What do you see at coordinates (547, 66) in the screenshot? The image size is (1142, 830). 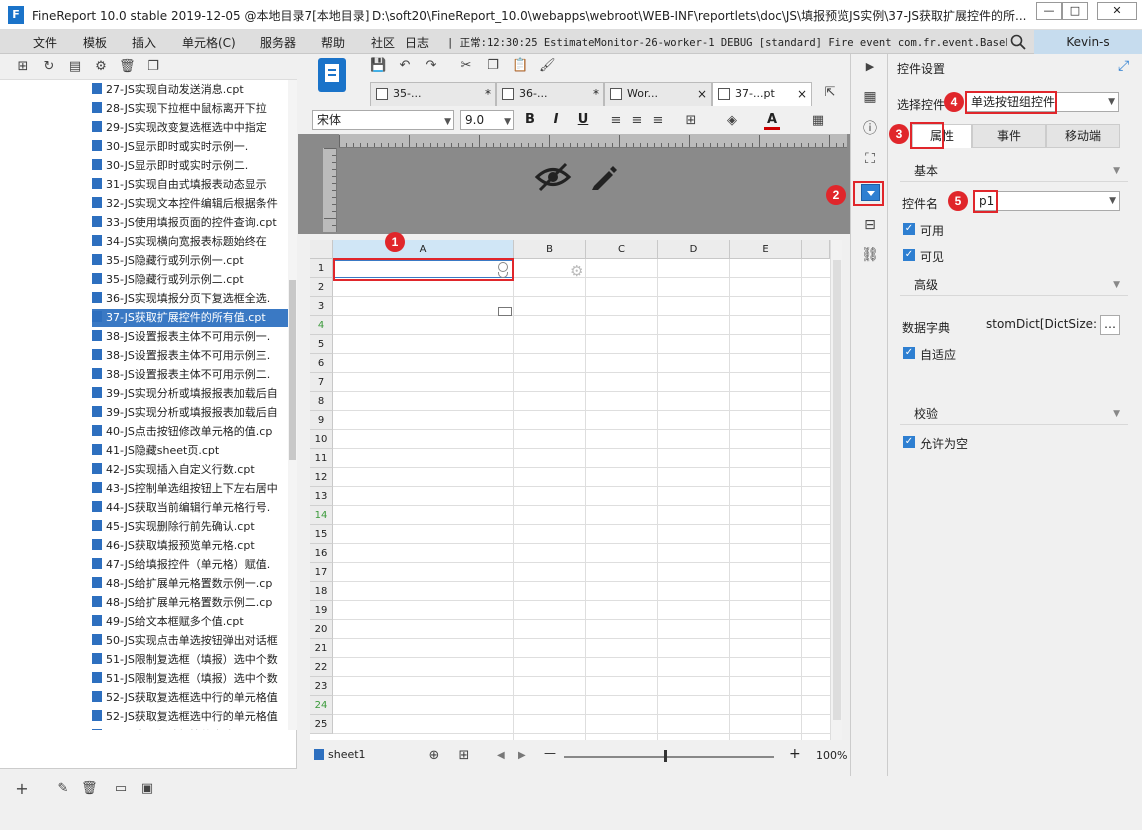 I see `format-brush-icon: 🖌` at bounding box center [547, 66].